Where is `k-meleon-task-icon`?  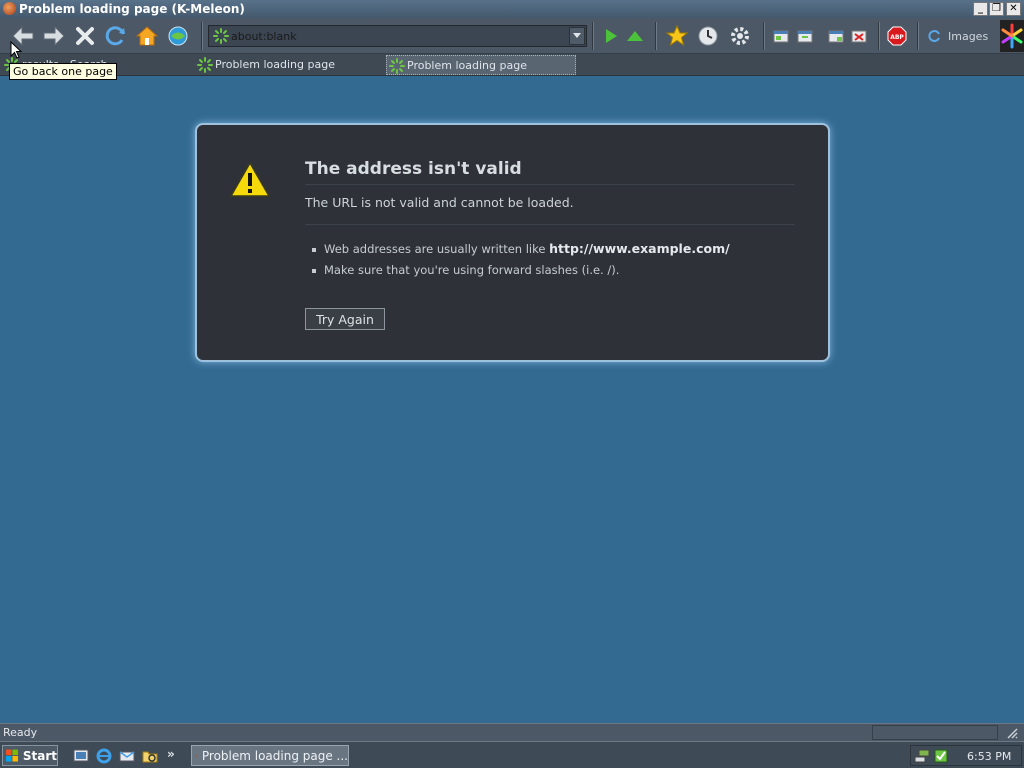 k-meleon-task-icon is located at coordinates (196, 755).